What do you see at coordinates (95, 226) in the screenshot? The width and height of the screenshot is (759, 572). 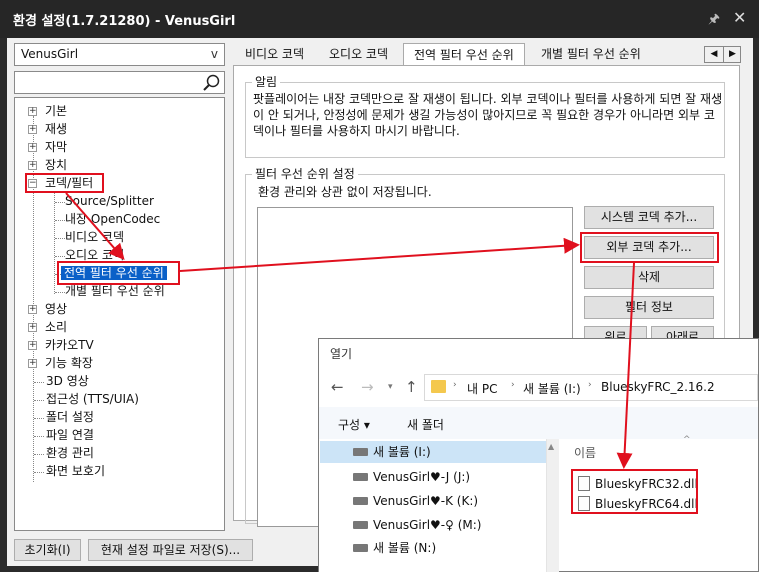 I see `arrow-codec-to-global` at bounding box center [95, 226].